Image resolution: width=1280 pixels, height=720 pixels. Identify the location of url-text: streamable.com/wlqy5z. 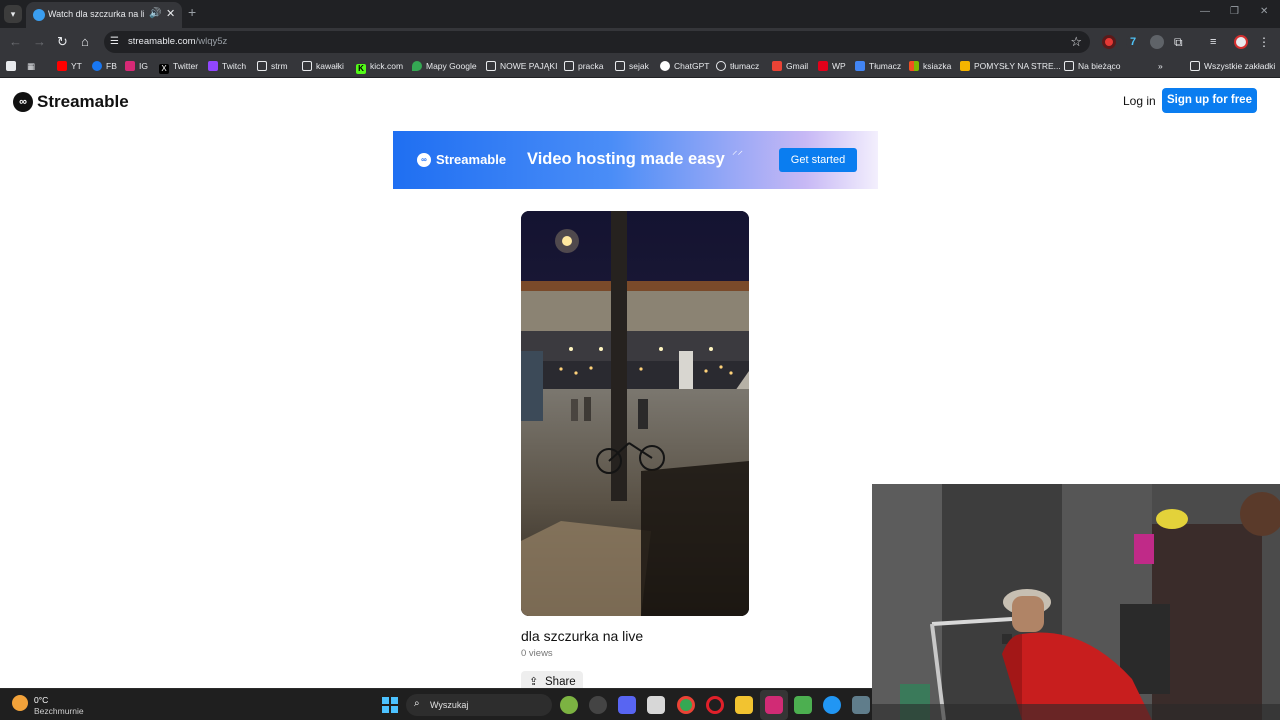
(177, 41).